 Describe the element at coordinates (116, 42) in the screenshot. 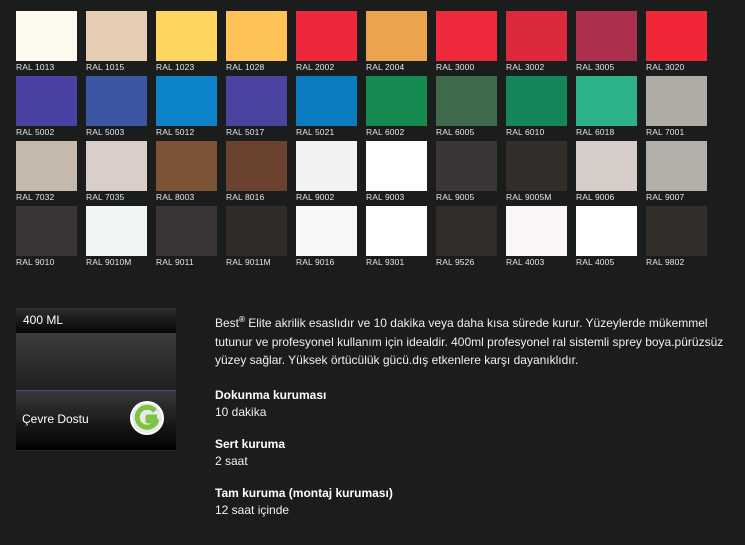

I see `color-swatch: RAL 1015` at that location.